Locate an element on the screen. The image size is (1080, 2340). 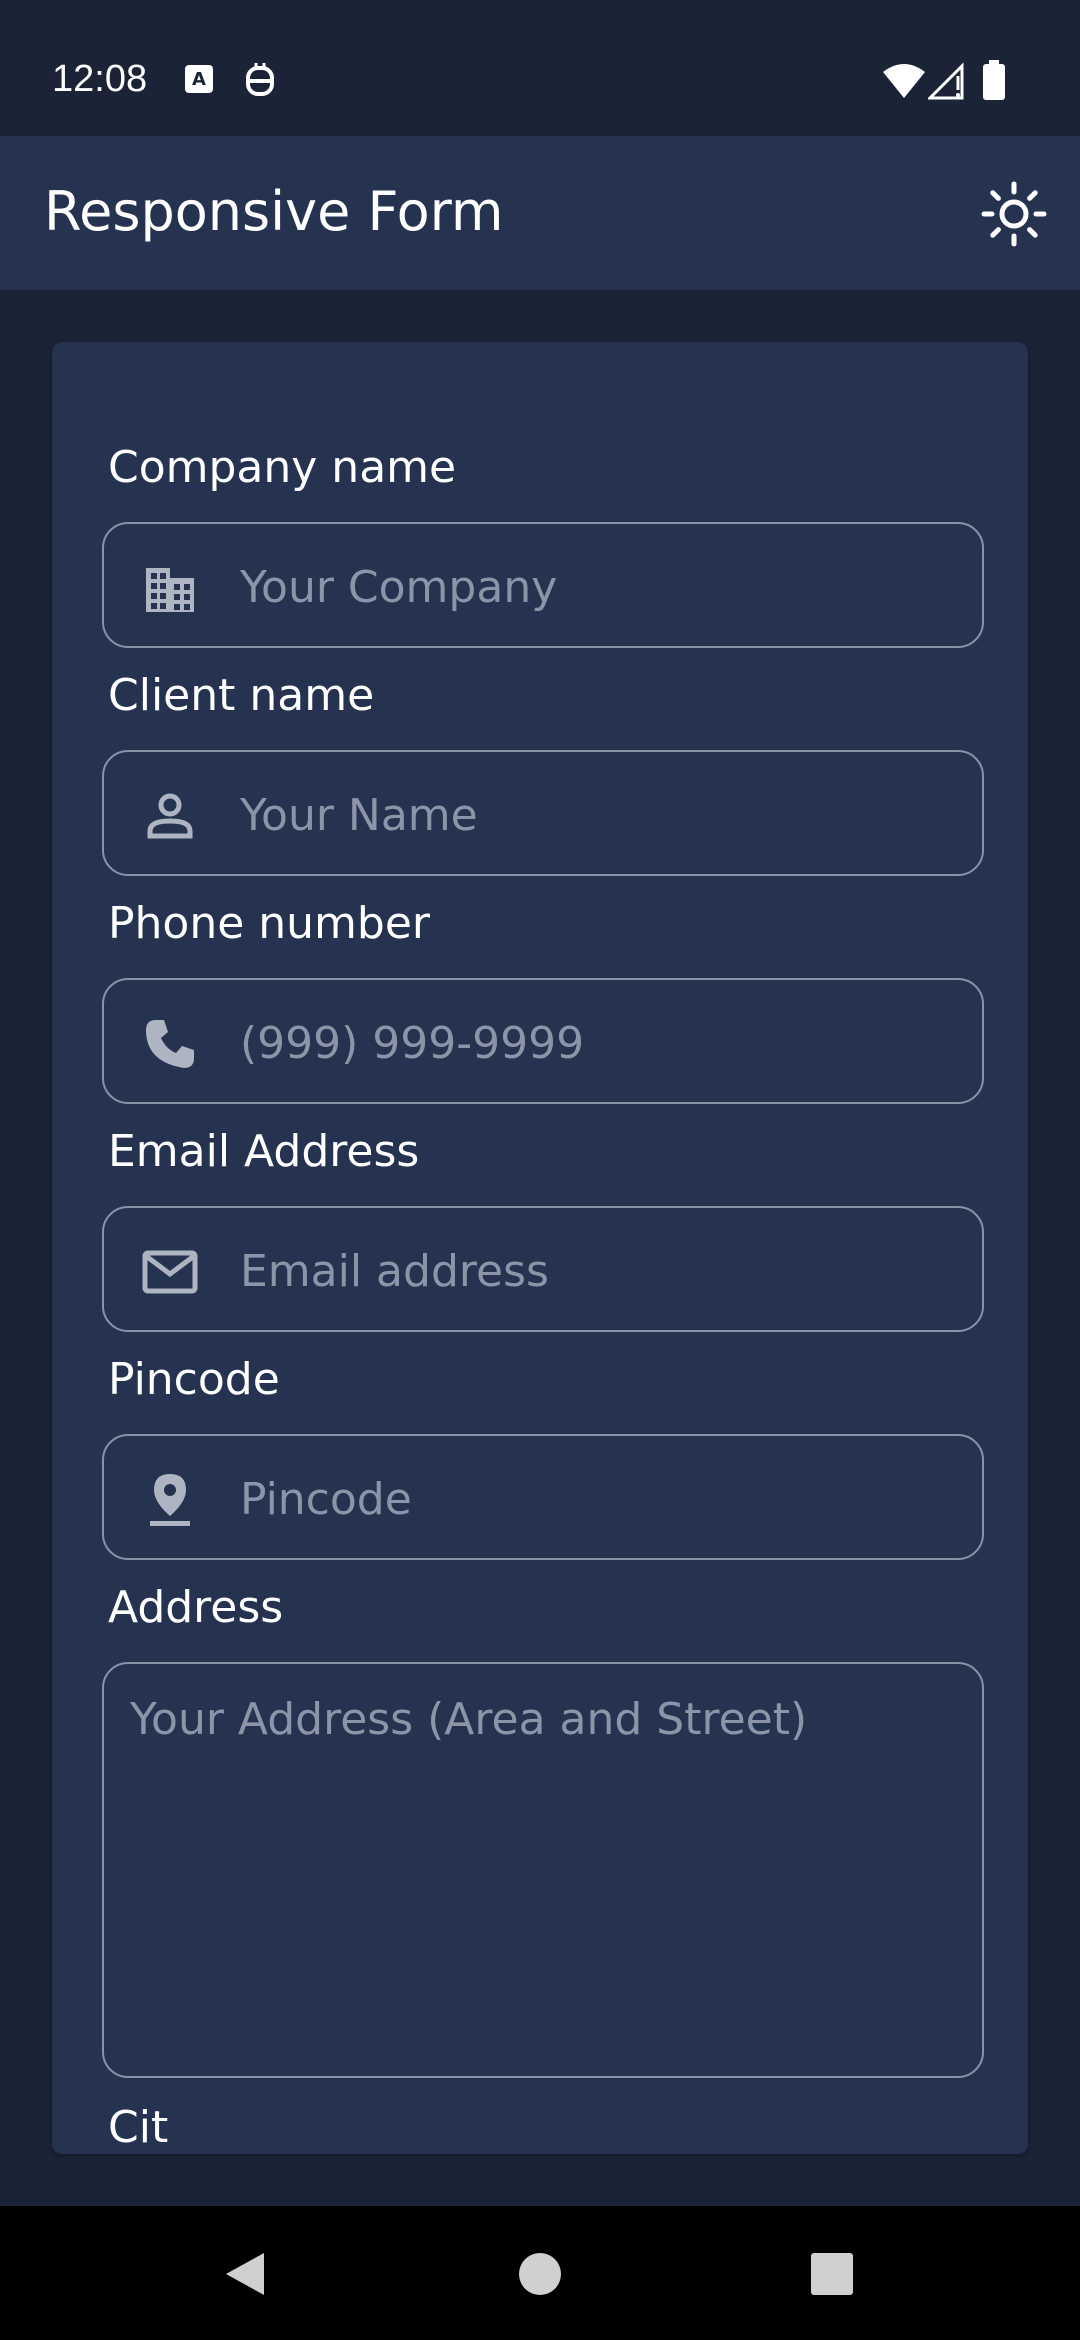
address-textarea: Your Address (Area and Street) is located at coordinates (543, 1870).